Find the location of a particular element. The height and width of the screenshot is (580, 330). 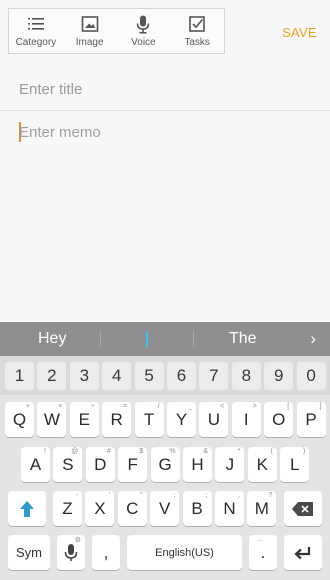

letter-key: ? M is located at coordinates (262, 508).